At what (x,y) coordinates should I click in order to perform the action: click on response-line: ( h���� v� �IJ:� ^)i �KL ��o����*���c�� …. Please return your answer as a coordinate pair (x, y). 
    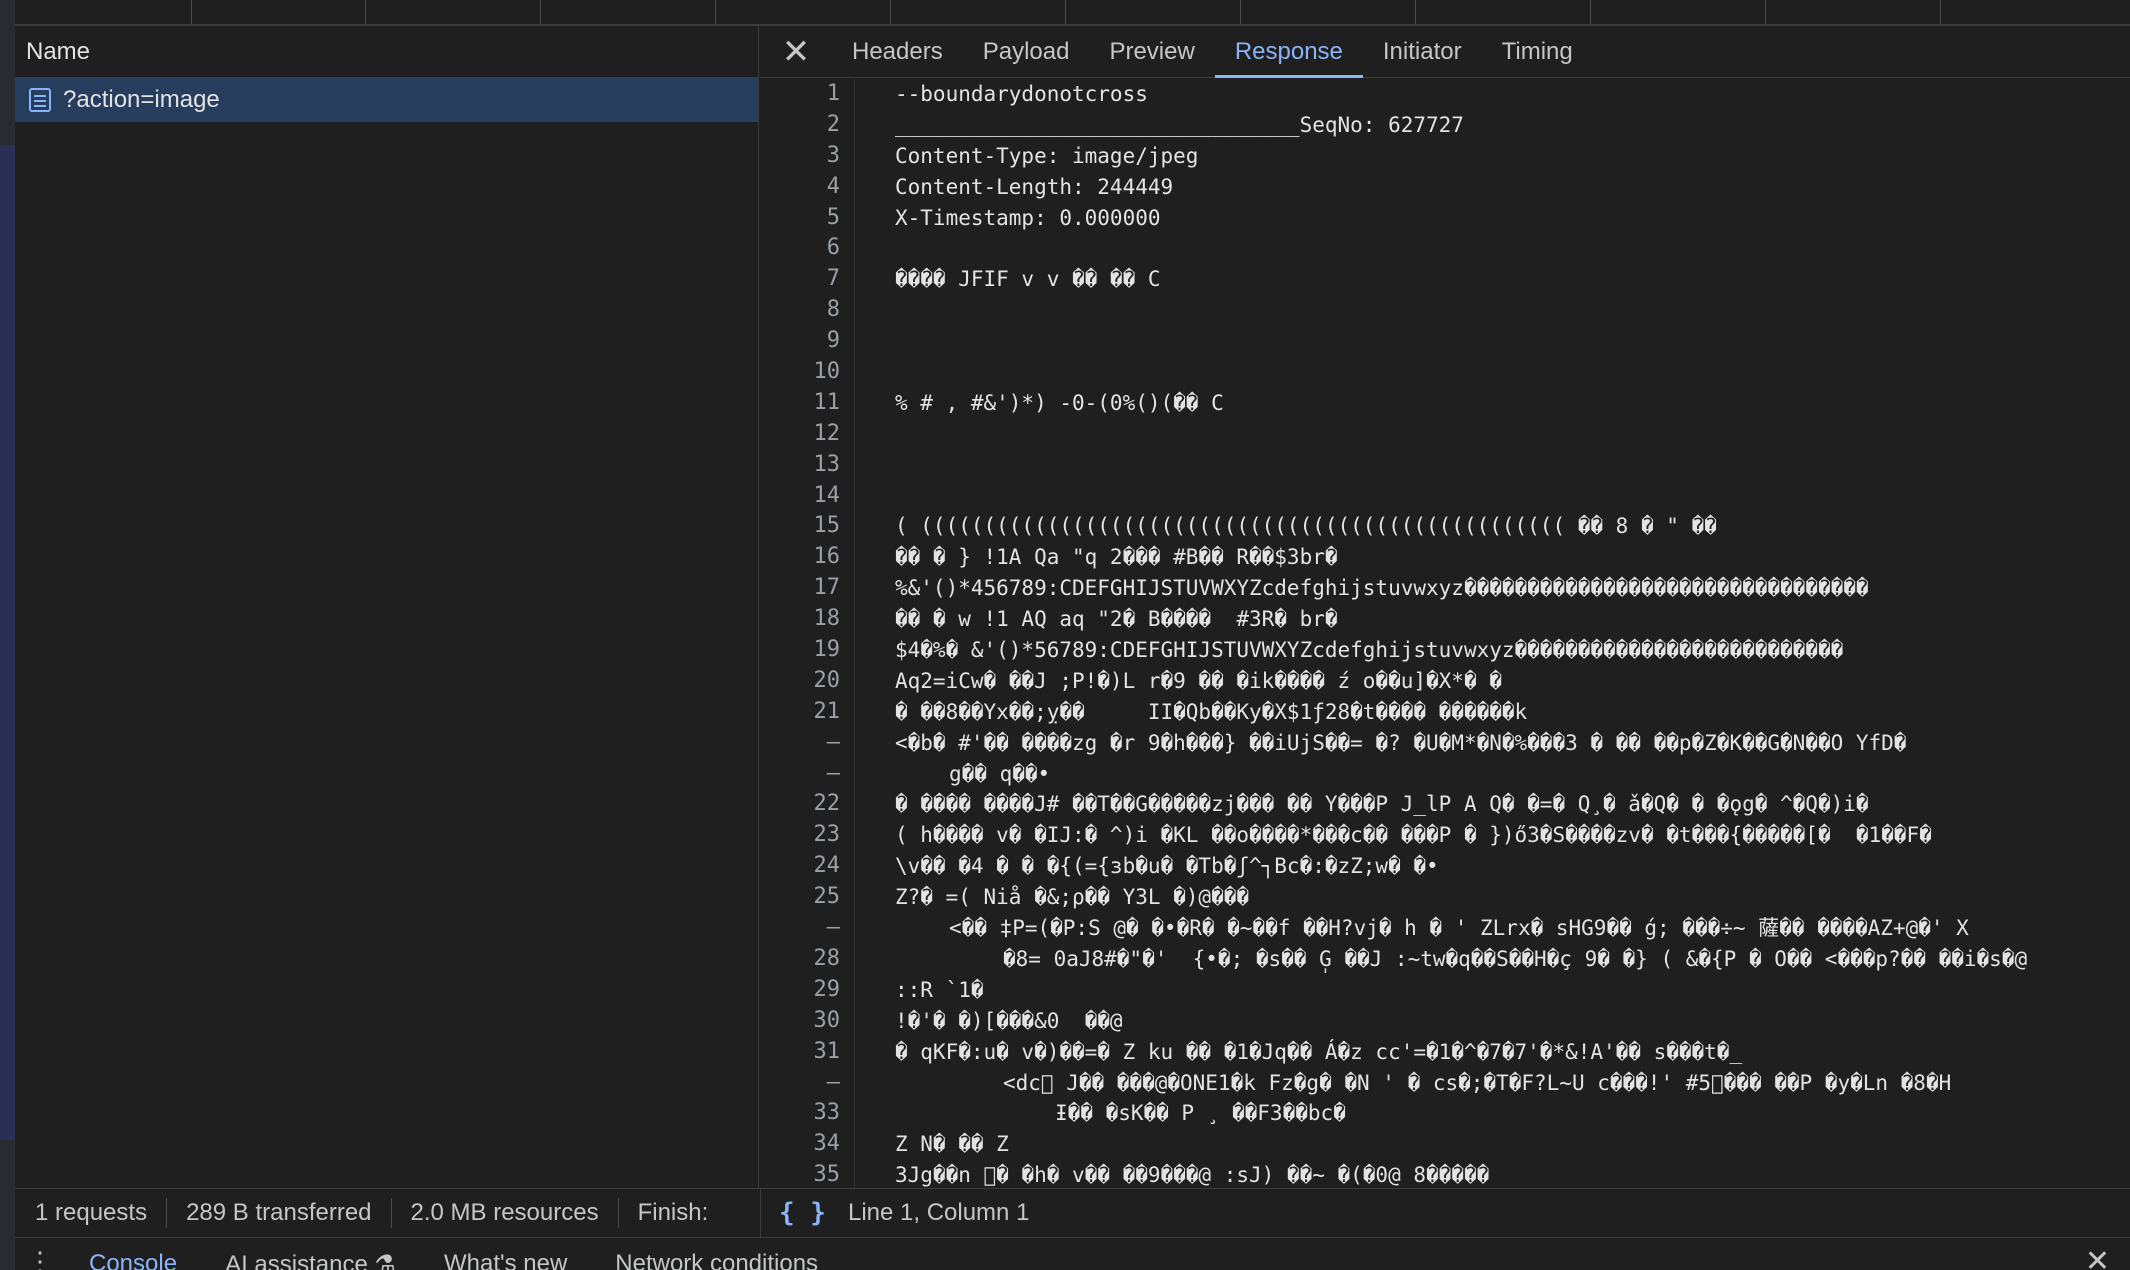
    Looking at the image, I should click on (1413, 835).